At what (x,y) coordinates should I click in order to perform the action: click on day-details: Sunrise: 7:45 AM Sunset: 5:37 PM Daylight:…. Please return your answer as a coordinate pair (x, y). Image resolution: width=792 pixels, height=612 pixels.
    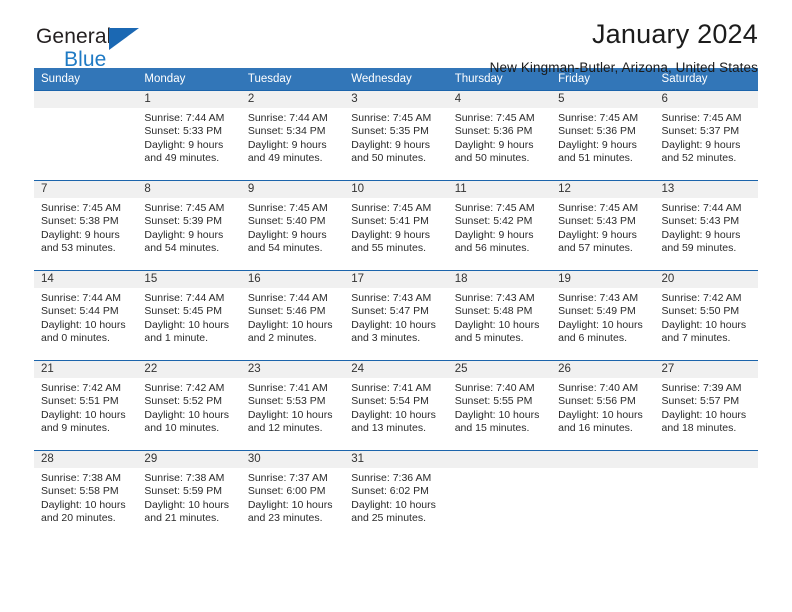
    Looking at the image, I should click on (706, 137).